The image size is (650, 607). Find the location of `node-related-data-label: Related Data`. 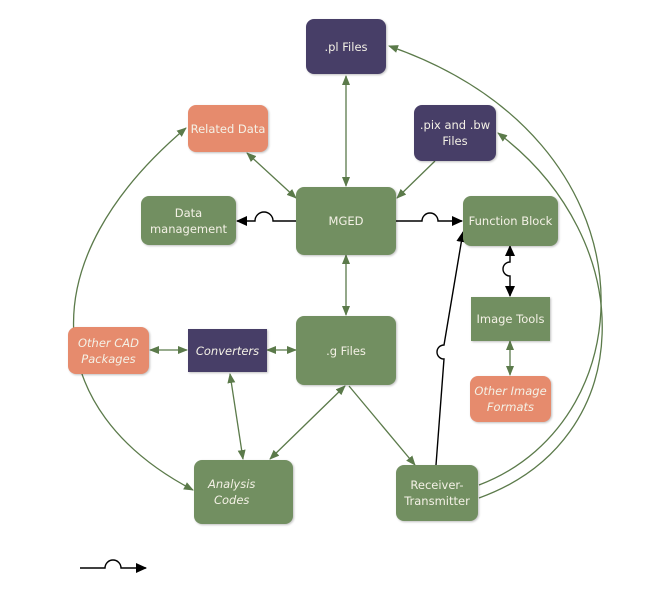

node-related-data-label: Related Data is located at coordinates (228, 128).